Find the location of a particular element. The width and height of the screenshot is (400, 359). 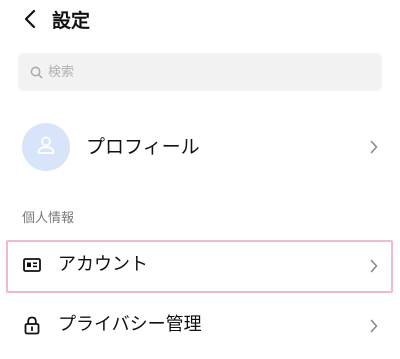

back-button is located at coordinates (30, 21).